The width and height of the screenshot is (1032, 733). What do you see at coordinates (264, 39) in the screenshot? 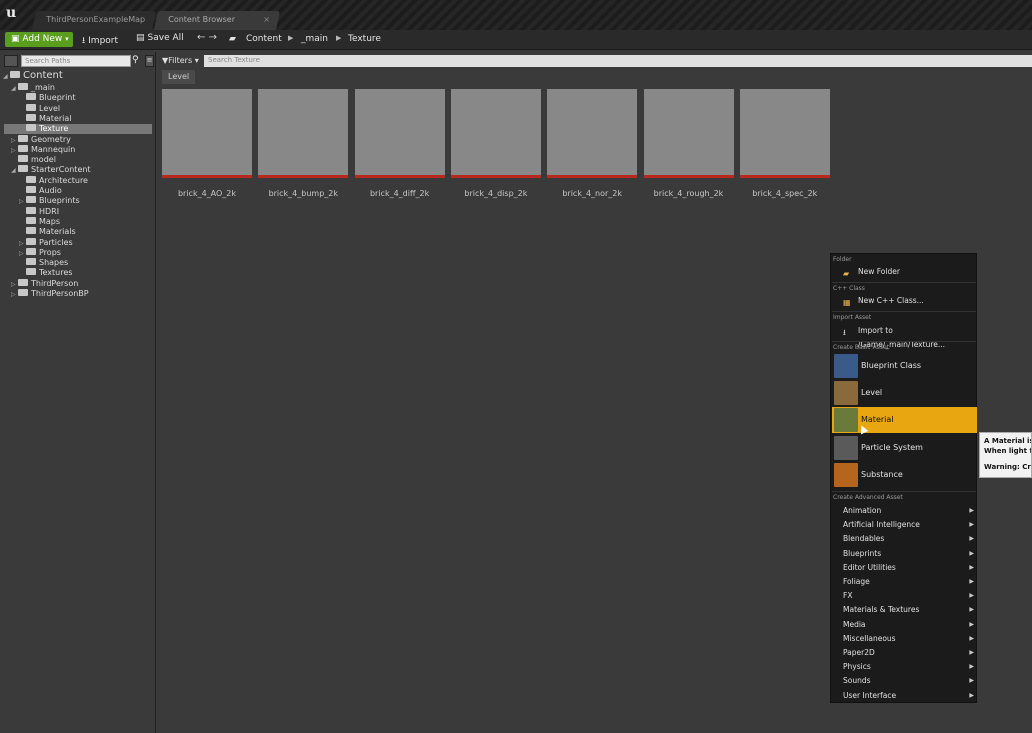
I see `breadcrumb-content: Content` at bounding box center [264, 39].